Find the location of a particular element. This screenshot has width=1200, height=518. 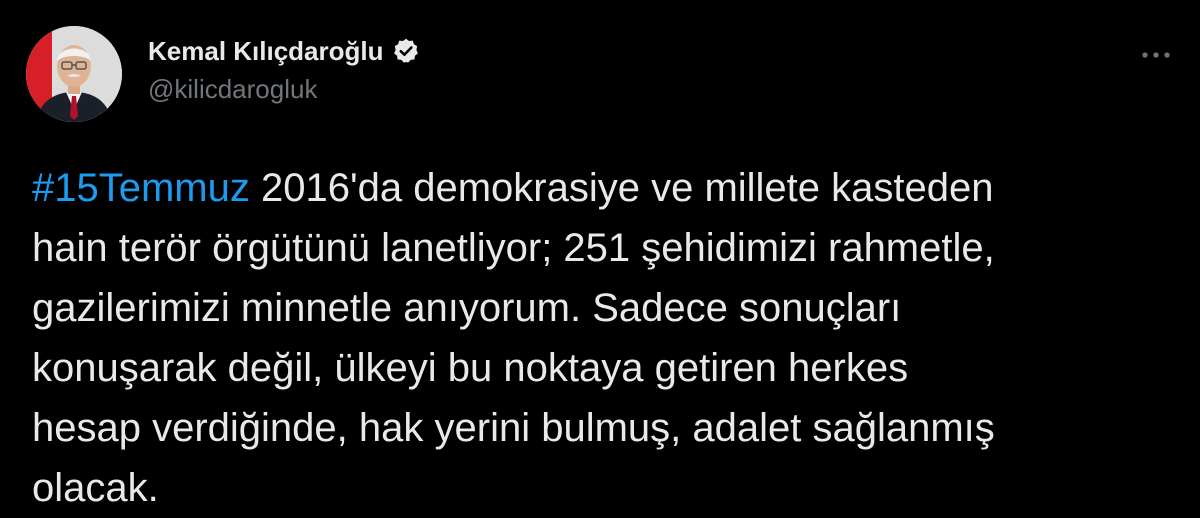

hashtag-link: #15Temmuz is located at coordinates (141, 188).